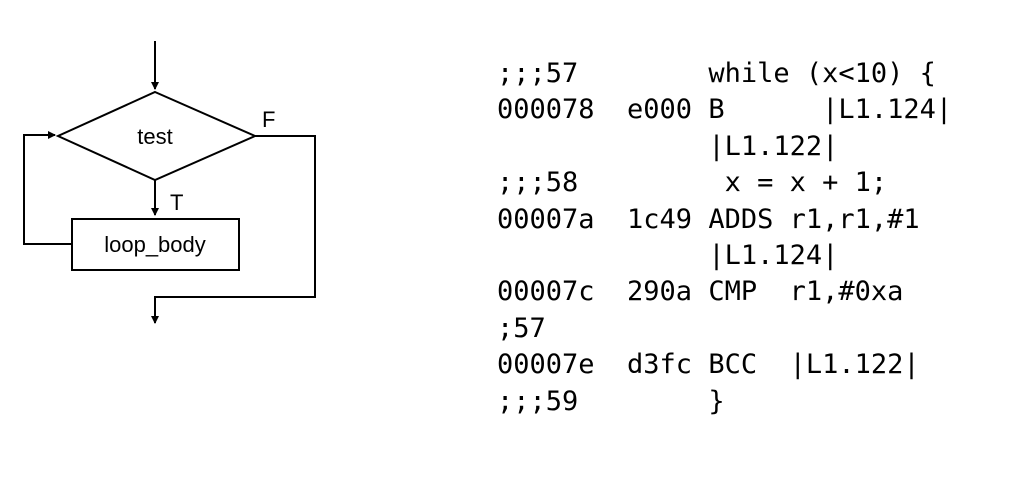 The width and height of the screenshot is (1028, 487). Describe the element at coordinates (268, 119) in the screenshot. I see `false-label: F` at that location.